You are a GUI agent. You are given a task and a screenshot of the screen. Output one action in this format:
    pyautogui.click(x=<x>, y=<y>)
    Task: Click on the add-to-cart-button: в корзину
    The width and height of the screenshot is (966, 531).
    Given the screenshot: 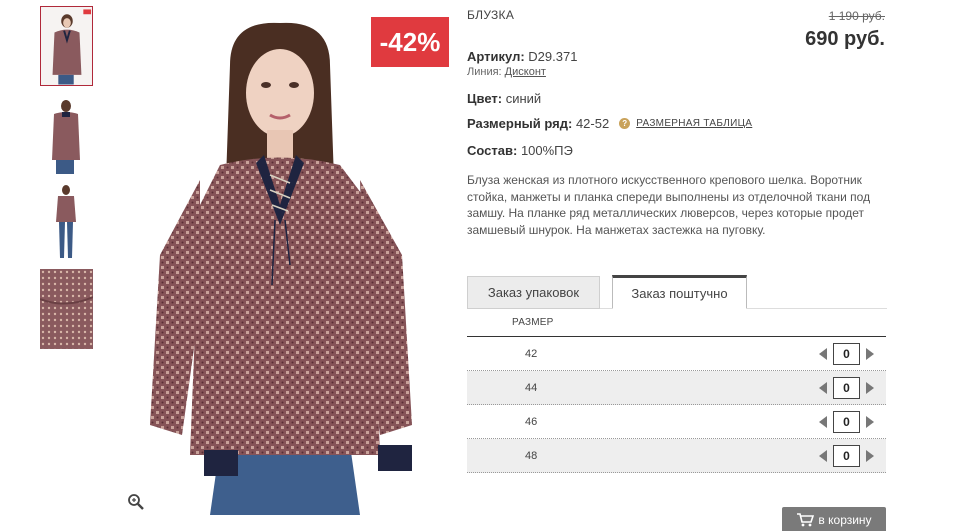 What is the action you would take?
    pyautogui.click(x=834, y=519)
    